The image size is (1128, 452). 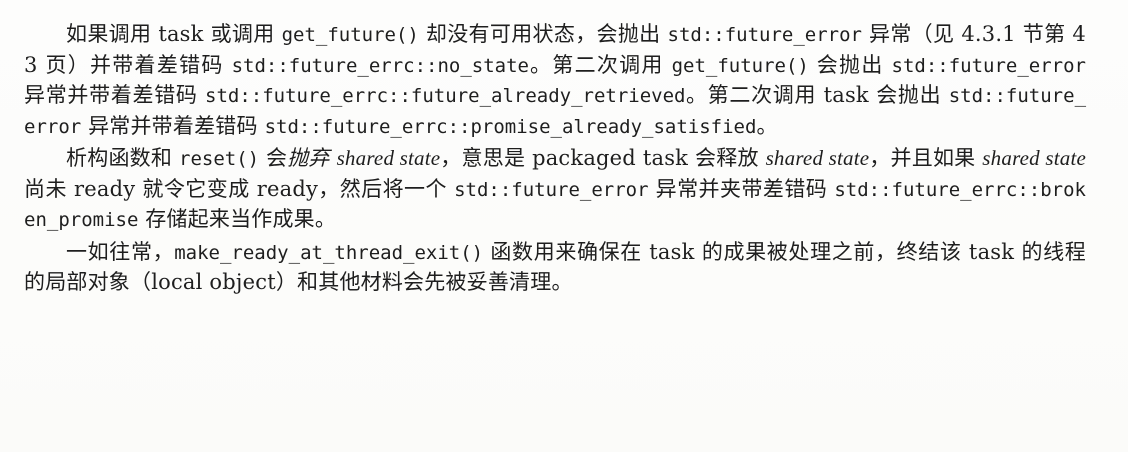 What do you see at coordinates (850, 64) in the screenshot?
I see `text-run: 会抛出` at bounding box center [850, 64].